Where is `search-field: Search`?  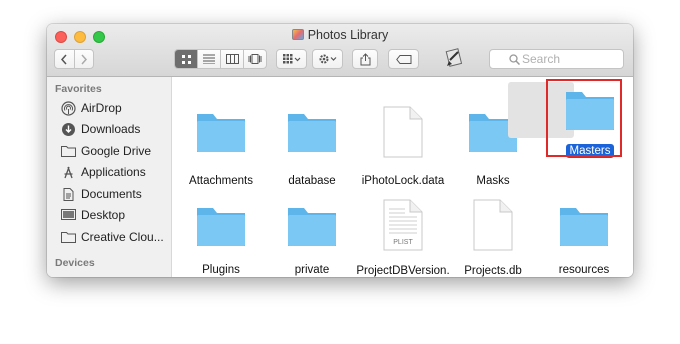 search-field: Search is located at coordinates (556, 59).